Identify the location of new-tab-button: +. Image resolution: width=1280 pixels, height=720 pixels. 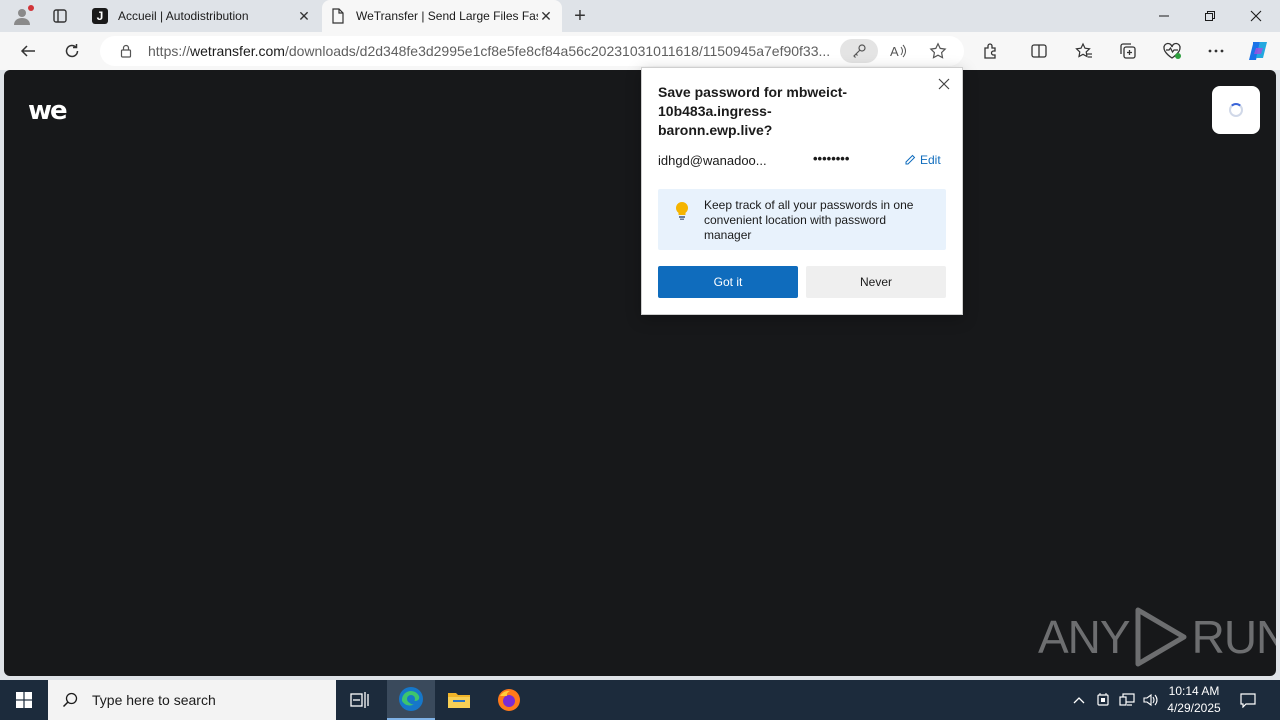
(580, 16).